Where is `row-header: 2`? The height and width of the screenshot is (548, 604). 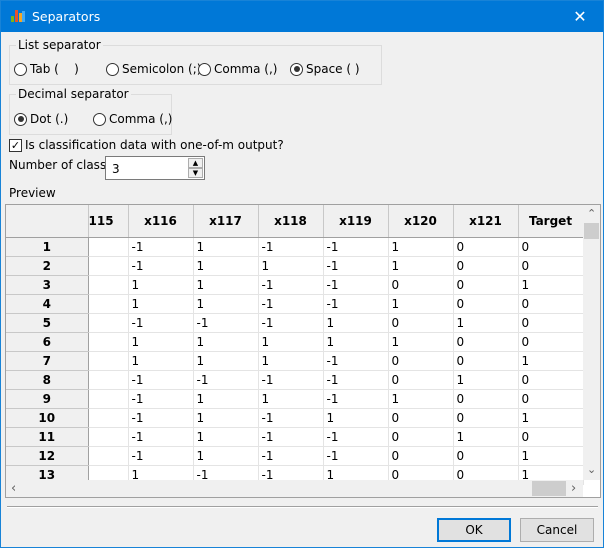
row-header: 2 is located at coordinates (47, 266).